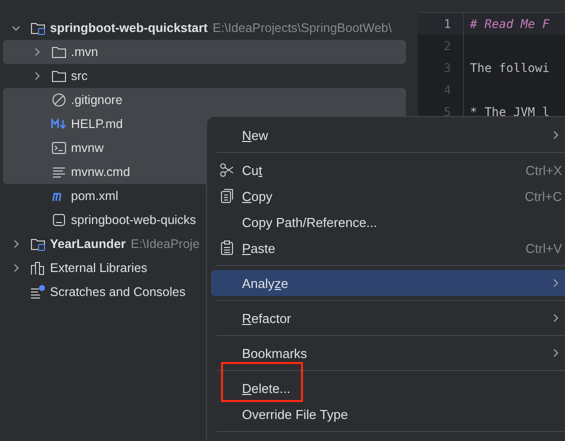 The width and height of the screenshot is (565, 441). I want to click on menu-item: Analyze, so click(388, 283).